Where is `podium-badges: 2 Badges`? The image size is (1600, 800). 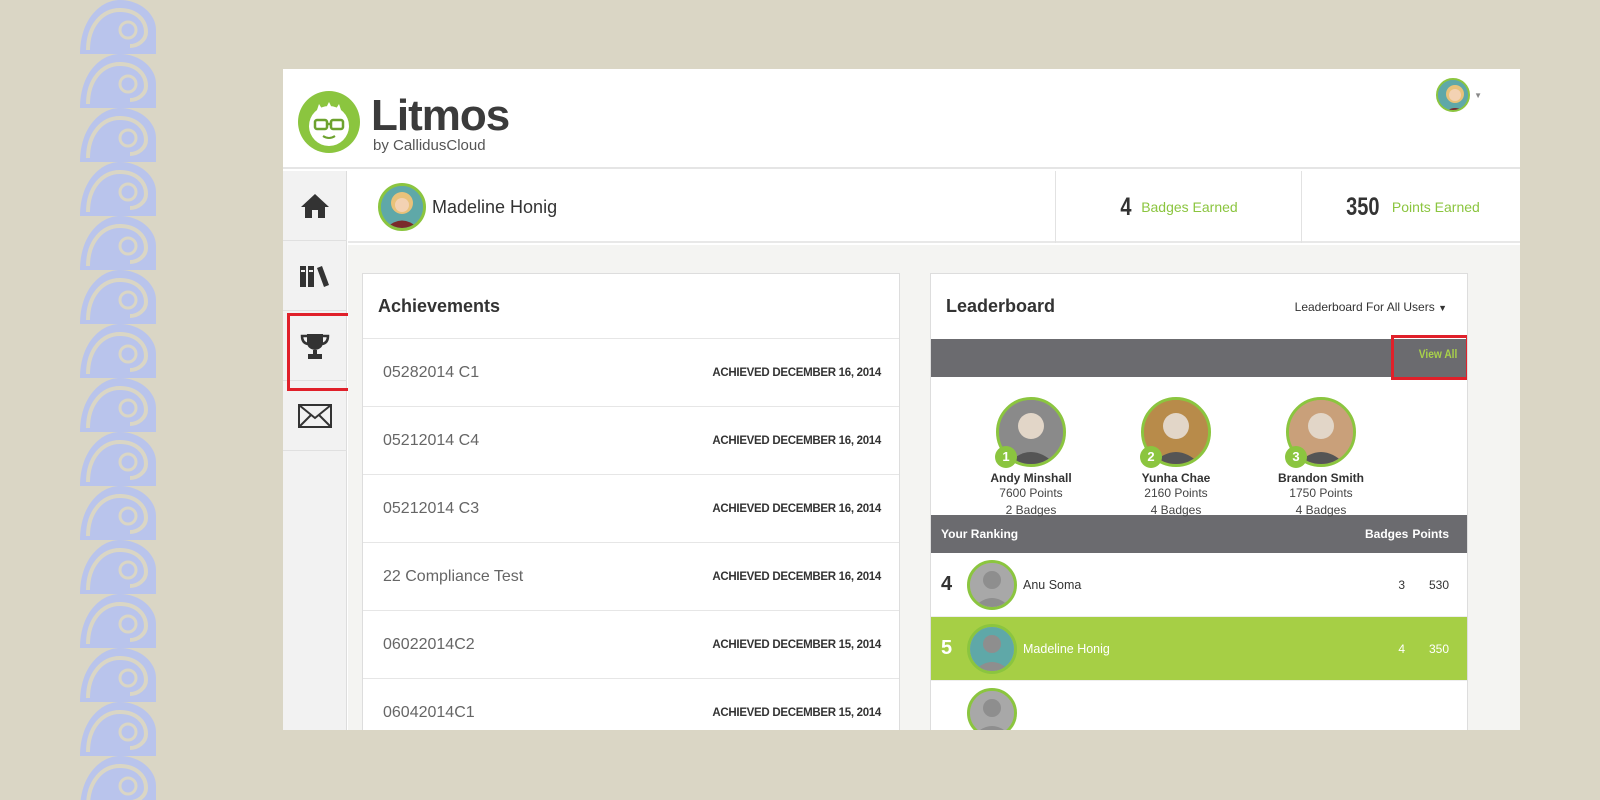 podium-badges: 2 Badges is located at coordinates (1031, 510).